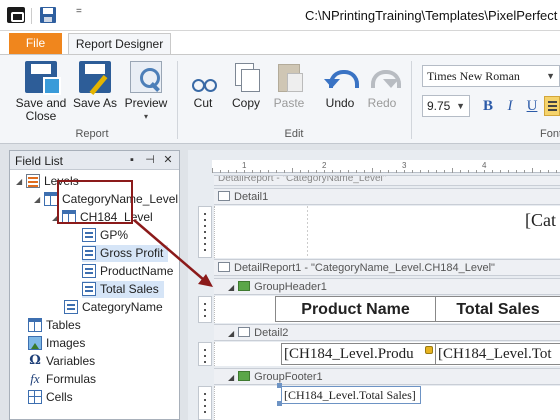  I want to click on font-size-value: 9.75, so click(439, 106).